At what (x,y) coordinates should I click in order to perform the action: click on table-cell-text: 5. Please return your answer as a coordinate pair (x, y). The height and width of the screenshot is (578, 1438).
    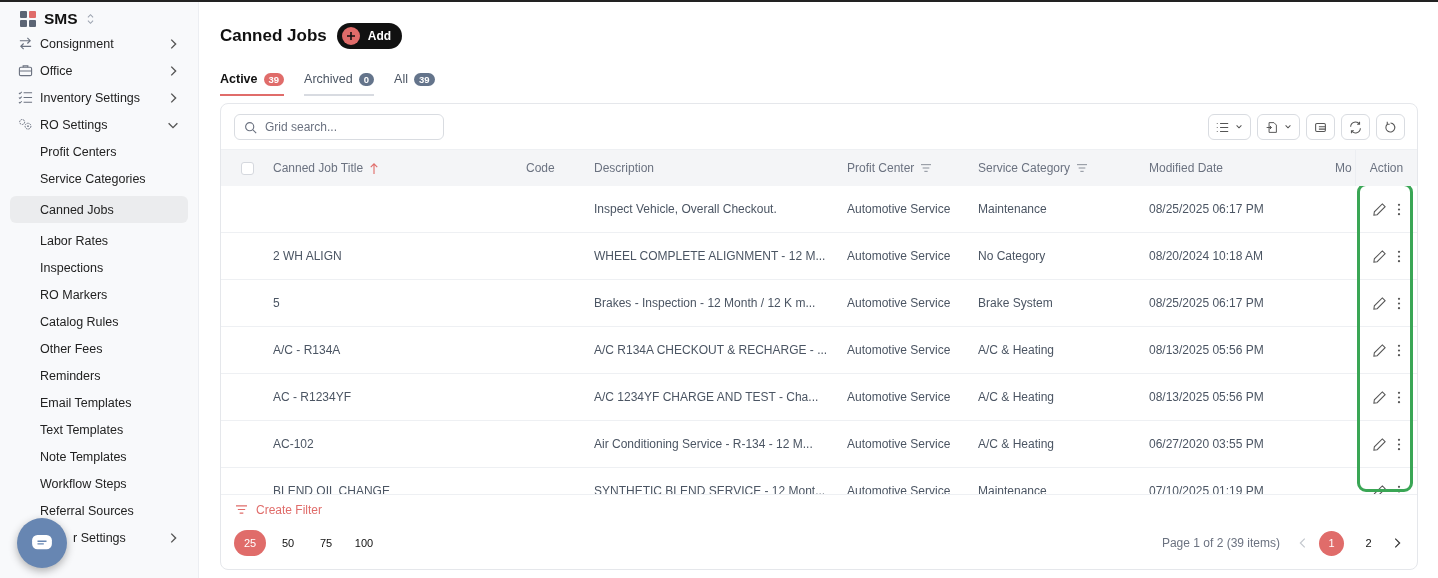
    Looking at the image, I should click on (277, 303).